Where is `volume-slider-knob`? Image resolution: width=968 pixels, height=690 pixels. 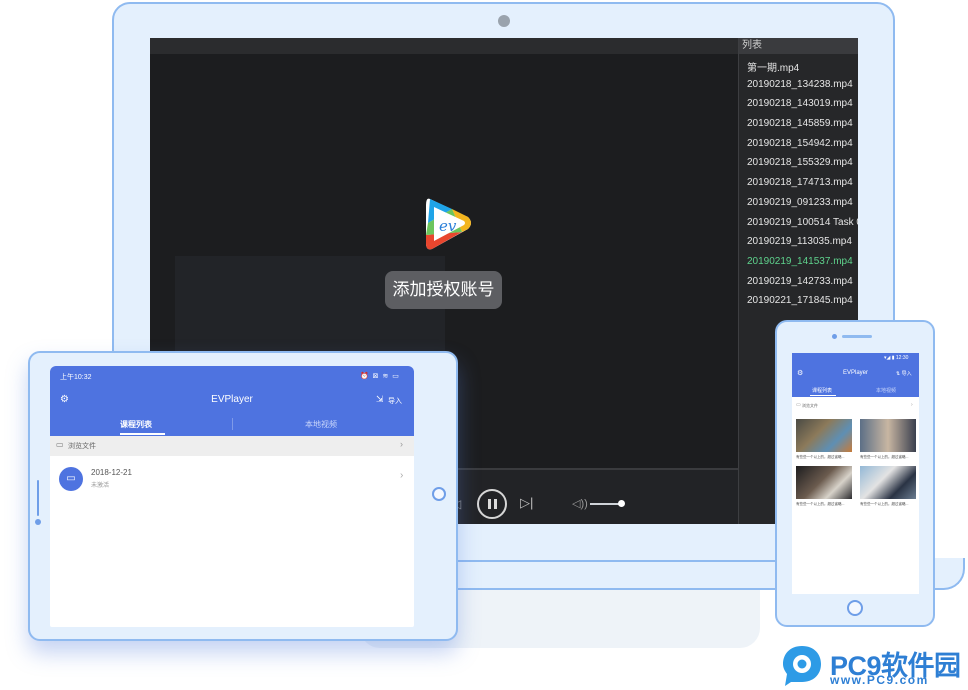 volume-slider-knob is located at coordinates (621, 503).